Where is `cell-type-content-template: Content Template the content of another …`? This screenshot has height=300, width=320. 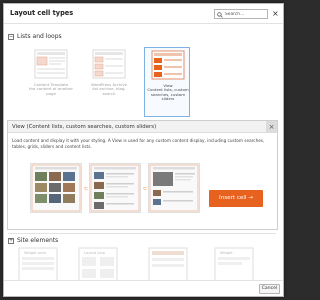
cell-type-content-template: Content Template the content of another … is located at coordinates (51, 82).